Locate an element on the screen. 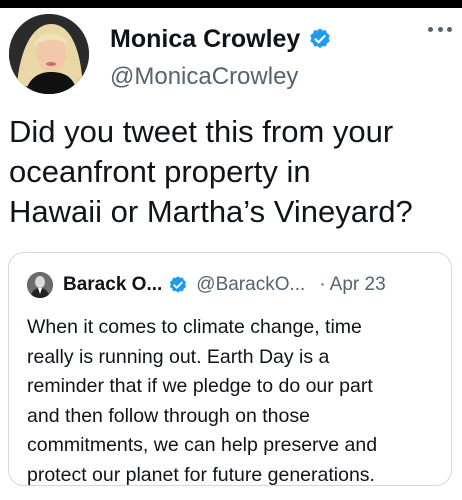 The image size is (462, 500). more-options-icon is located at coordinates (440, 29).